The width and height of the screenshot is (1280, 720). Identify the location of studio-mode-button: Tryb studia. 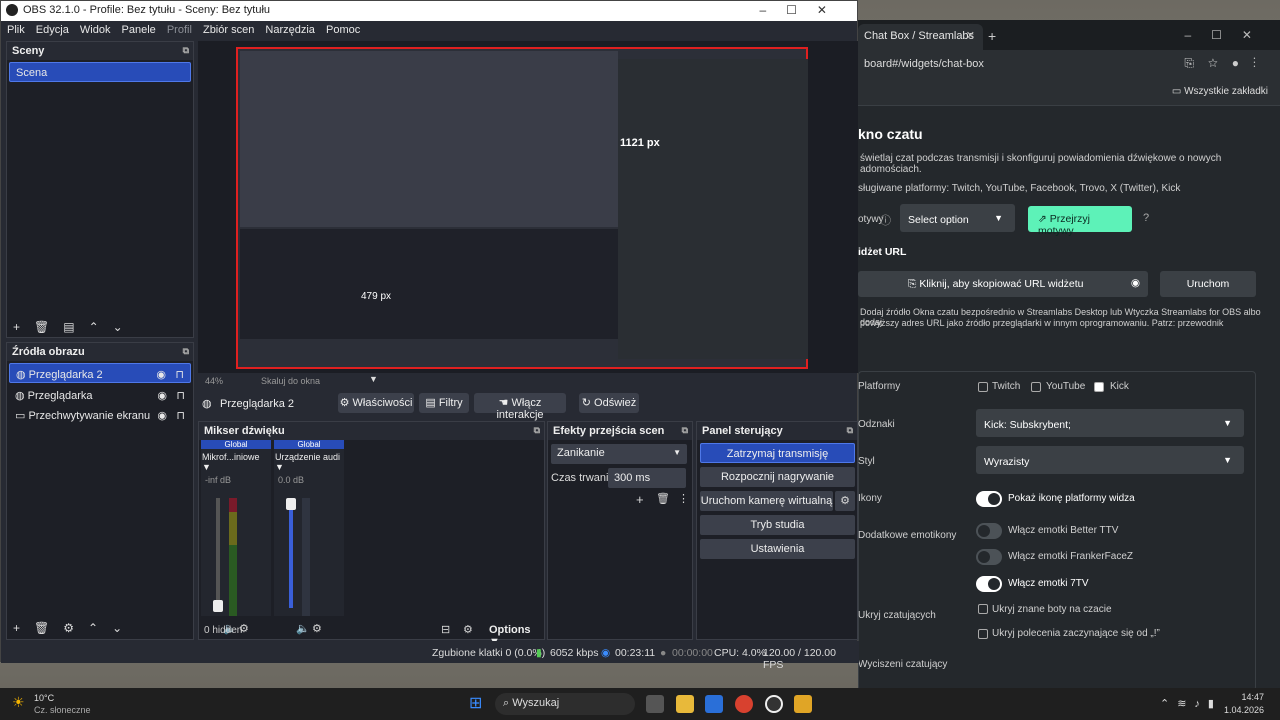
(777, 525).